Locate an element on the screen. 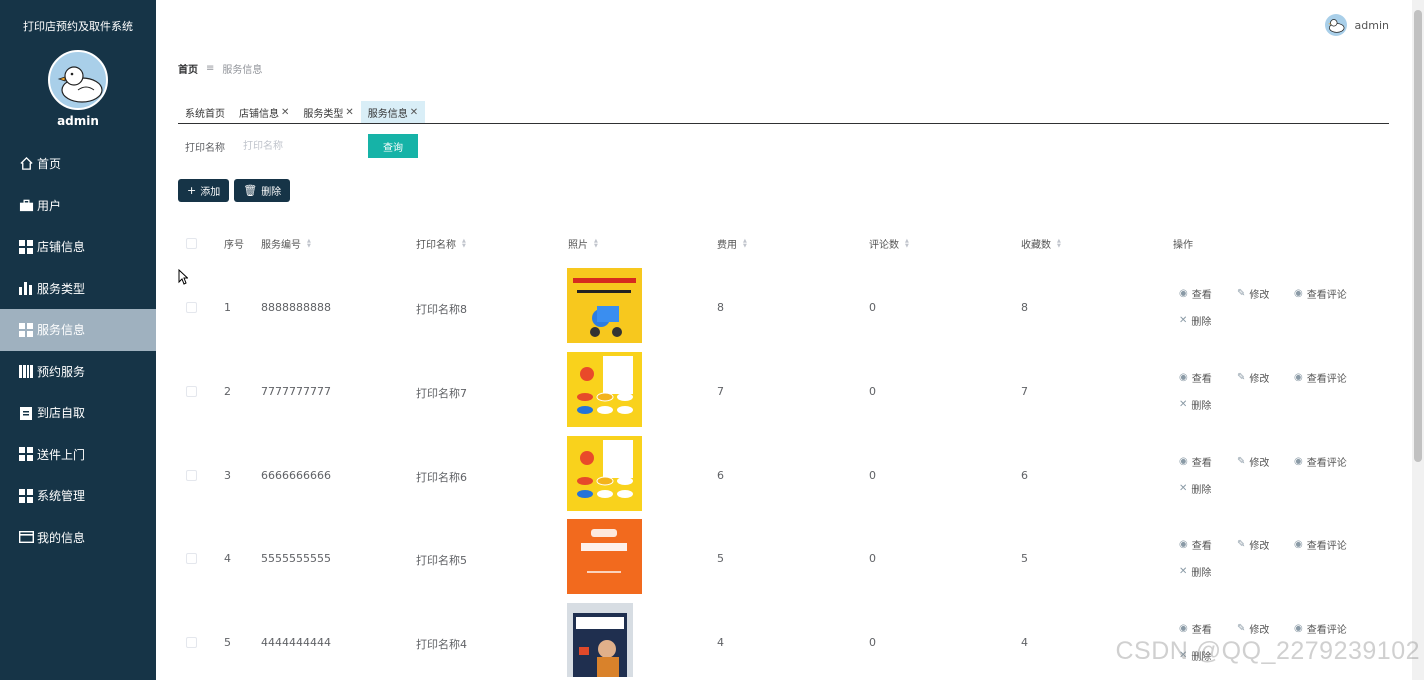 This screenshot has height=687, width=1424. plus-icon: + is located at coordinates (192, 190).